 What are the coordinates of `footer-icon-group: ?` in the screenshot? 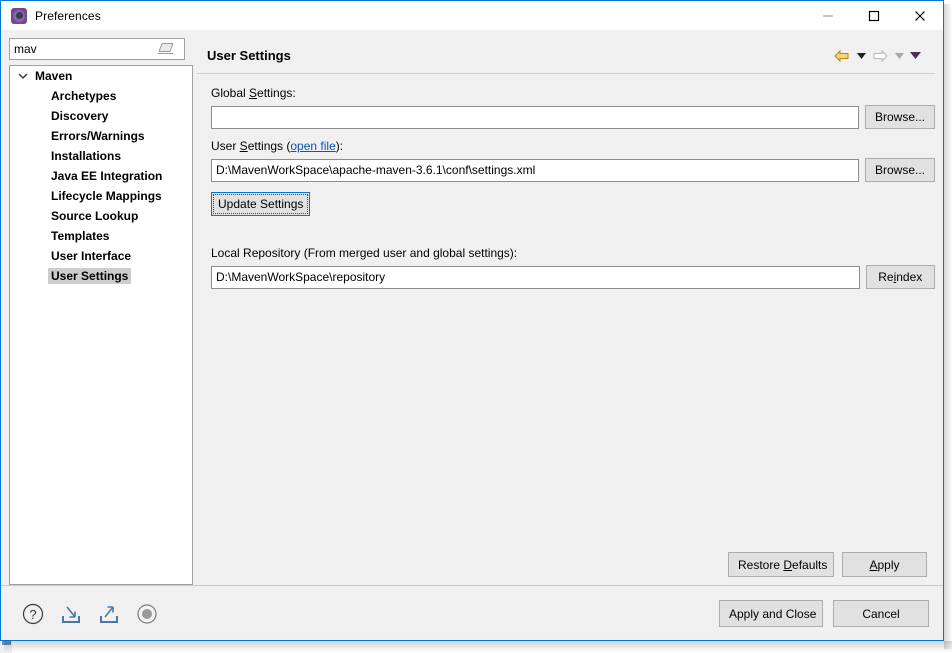 It's located at (91, 614).